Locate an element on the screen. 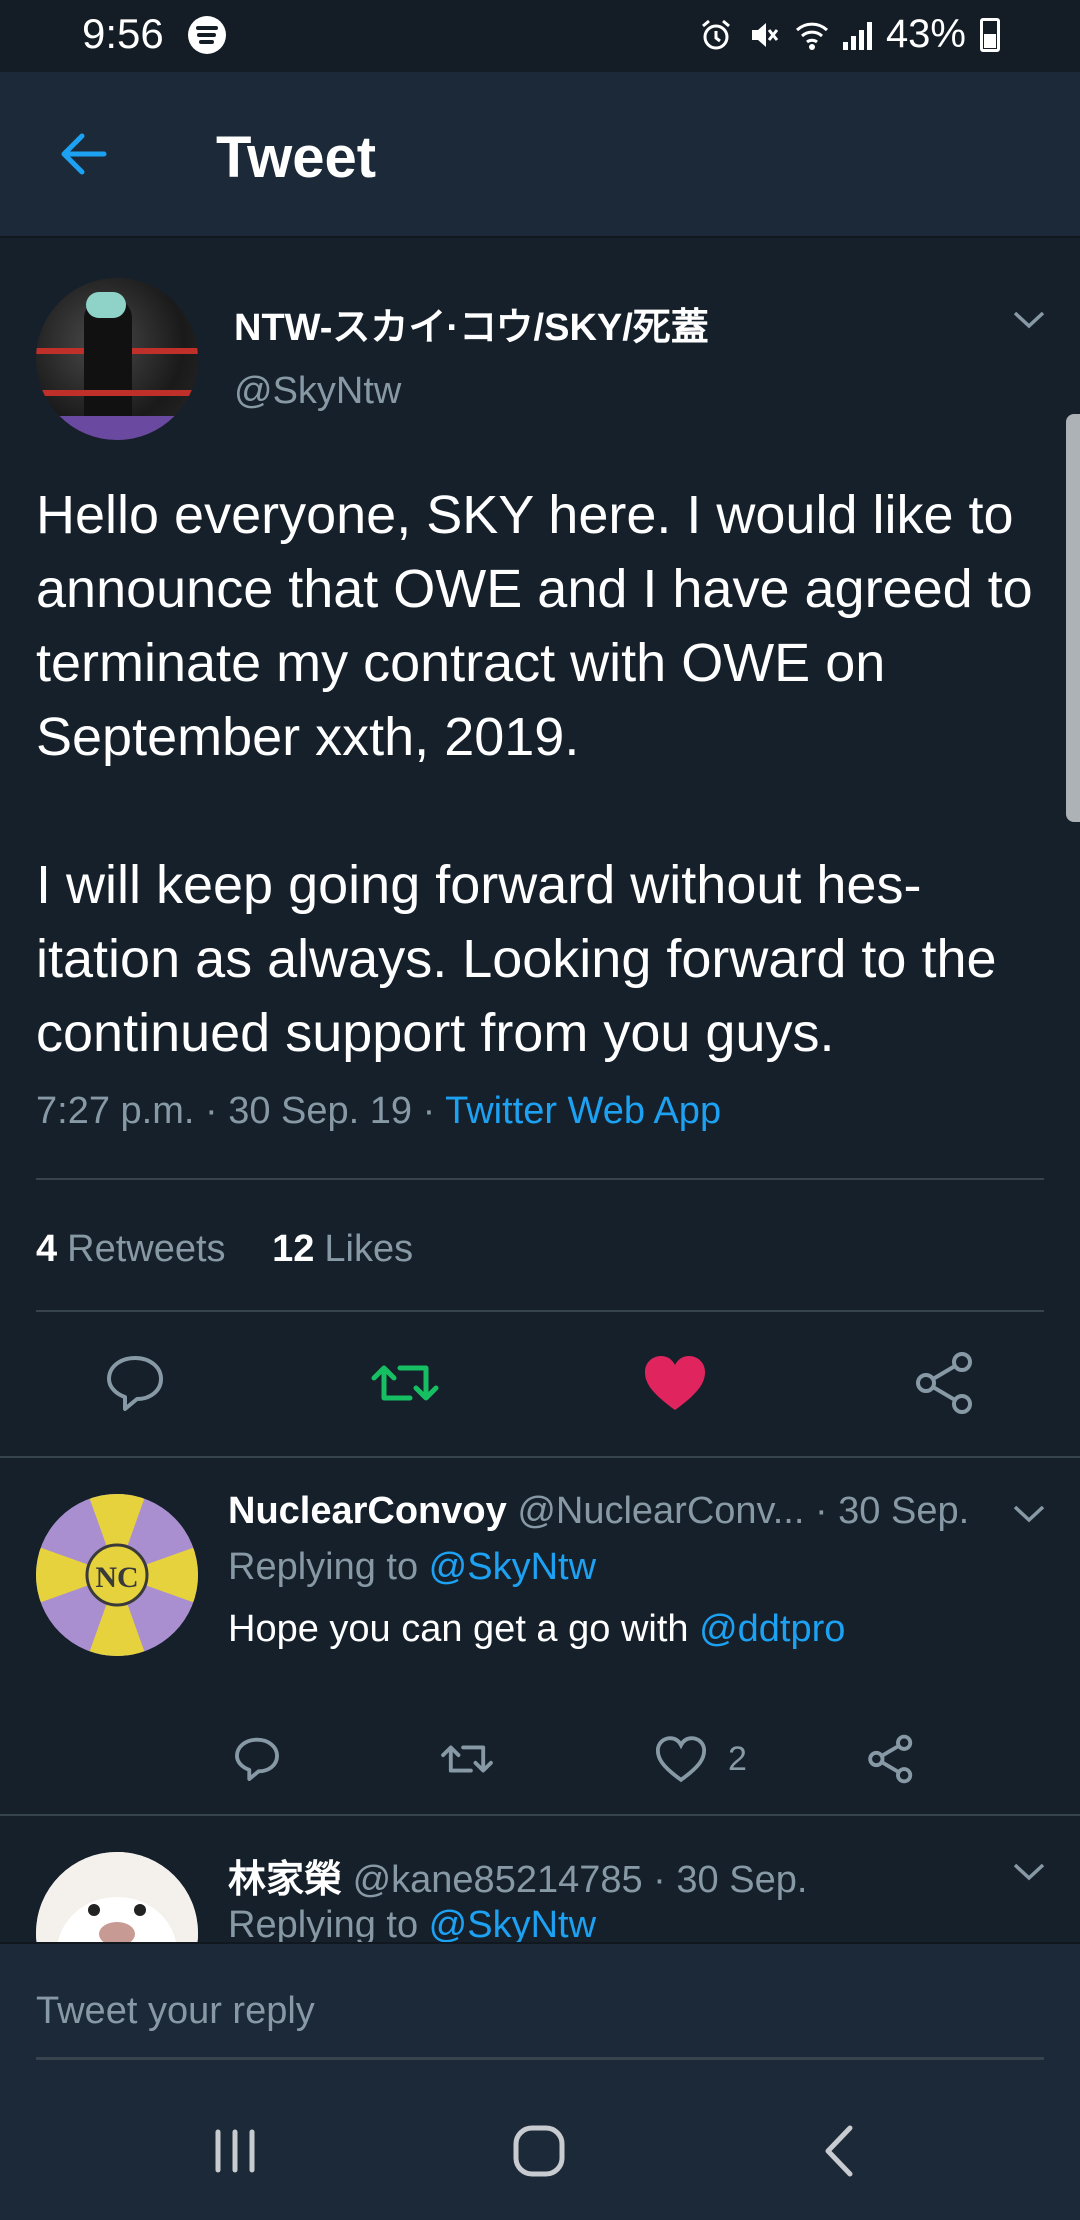 This screenshot has width=1080, height=2220. tweet-actions is located at coordinates (540, 1393).